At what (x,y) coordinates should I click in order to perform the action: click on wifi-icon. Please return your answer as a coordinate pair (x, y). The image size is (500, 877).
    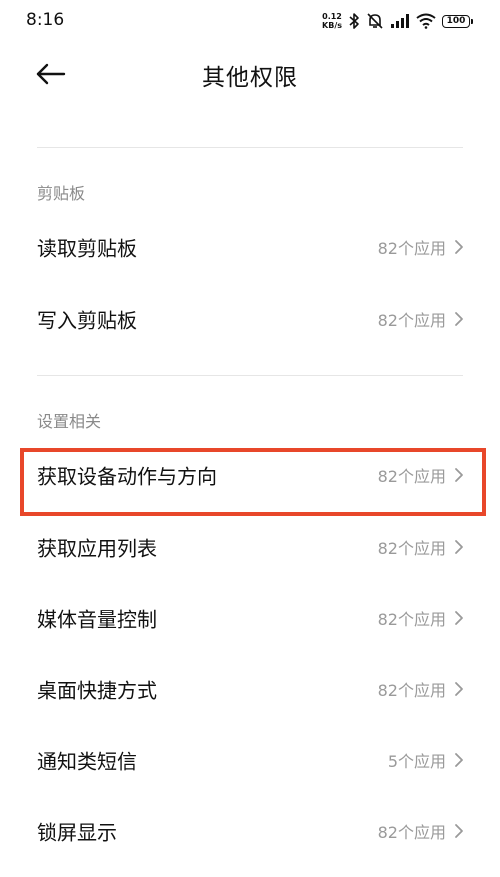
    Looking at the image, I should click on (426, 21).